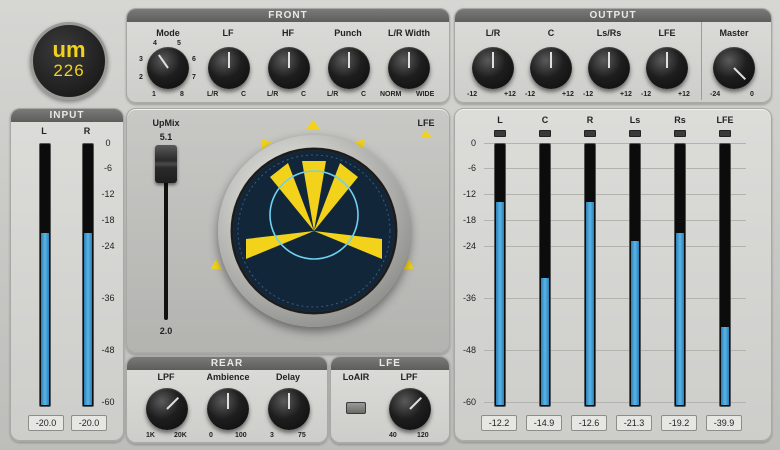  Describe the element at coordinates (229, 68) in the screenshot. I see `lf-knob` at that location.